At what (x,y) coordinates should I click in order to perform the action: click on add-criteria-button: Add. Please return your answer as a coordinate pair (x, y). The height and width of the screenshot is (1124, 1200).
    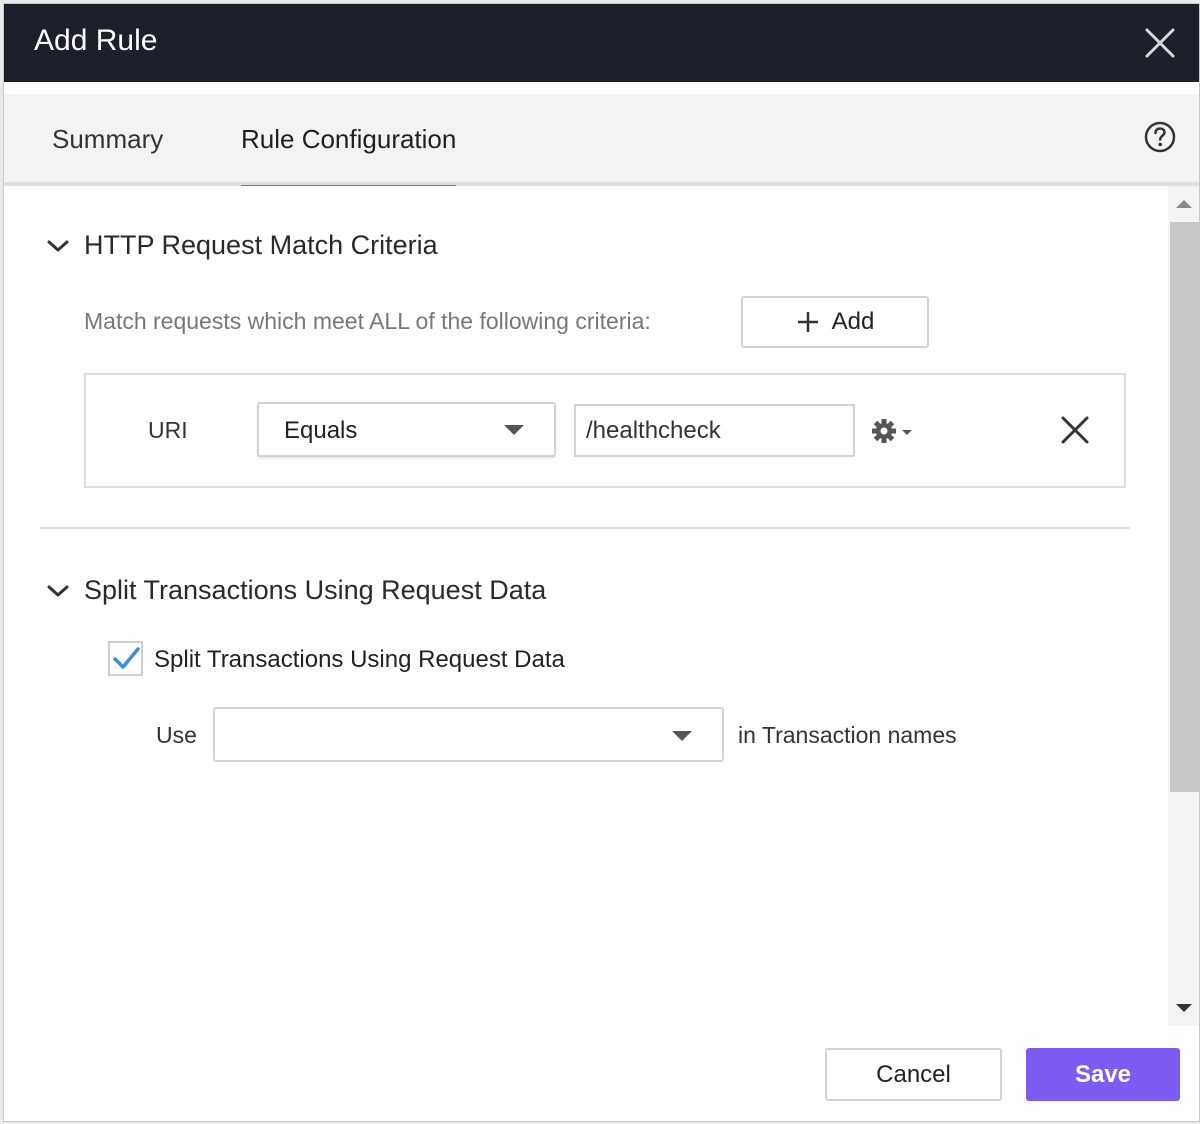
    Looking at the image, I should click on (835, 322).